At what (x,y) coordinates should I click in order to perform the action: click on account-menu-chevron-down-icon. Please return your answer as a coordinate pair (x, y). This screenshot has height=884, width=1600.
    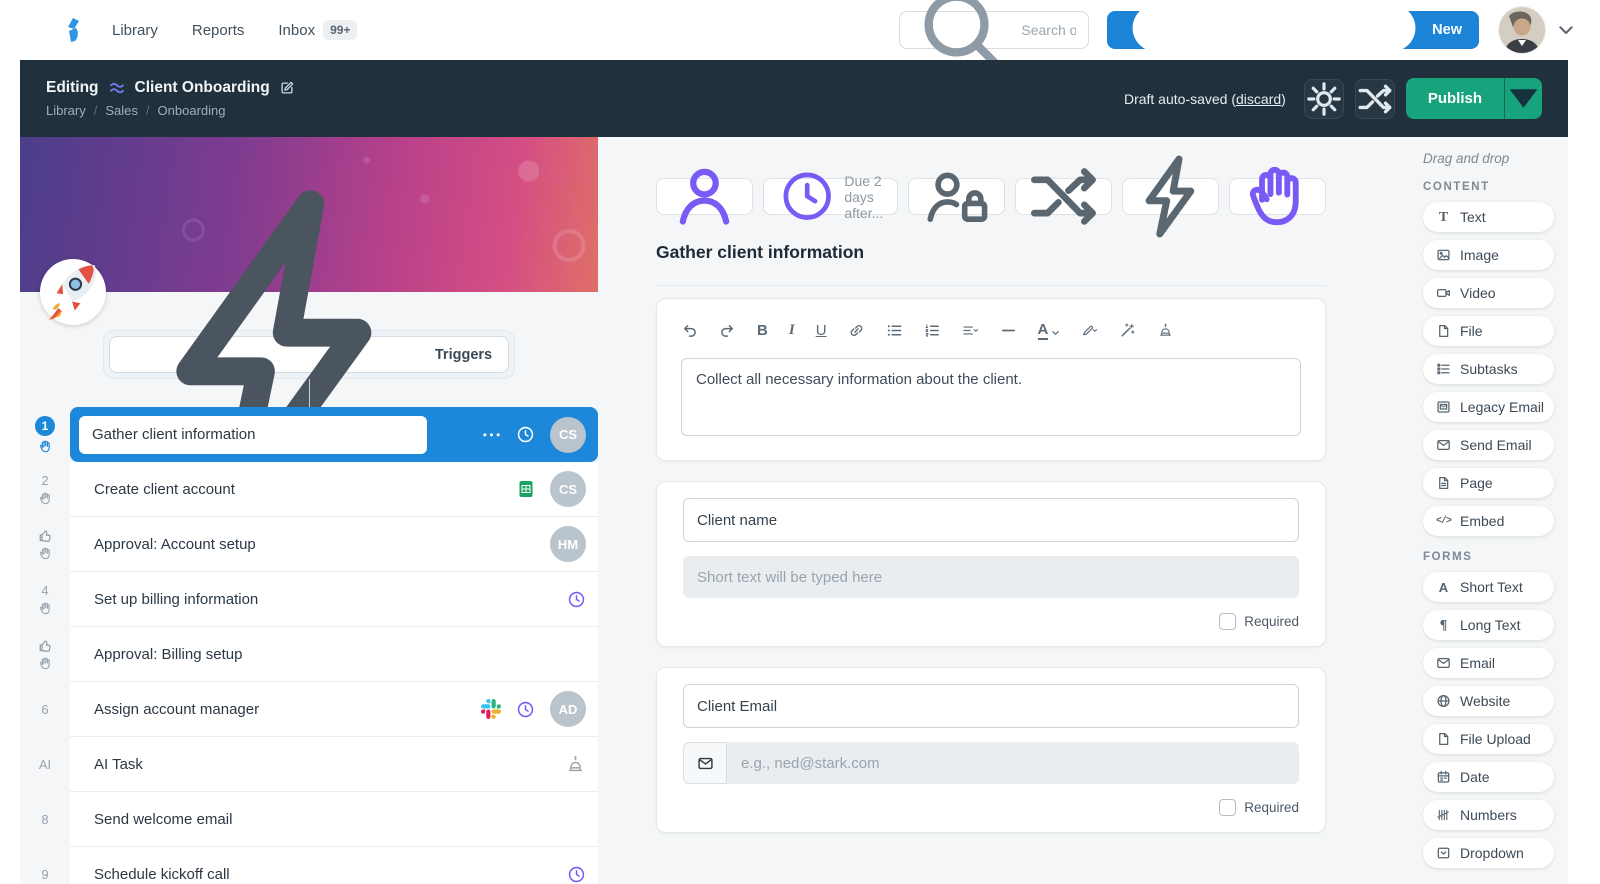
    Looking at the image, I should click on (1566, 30).